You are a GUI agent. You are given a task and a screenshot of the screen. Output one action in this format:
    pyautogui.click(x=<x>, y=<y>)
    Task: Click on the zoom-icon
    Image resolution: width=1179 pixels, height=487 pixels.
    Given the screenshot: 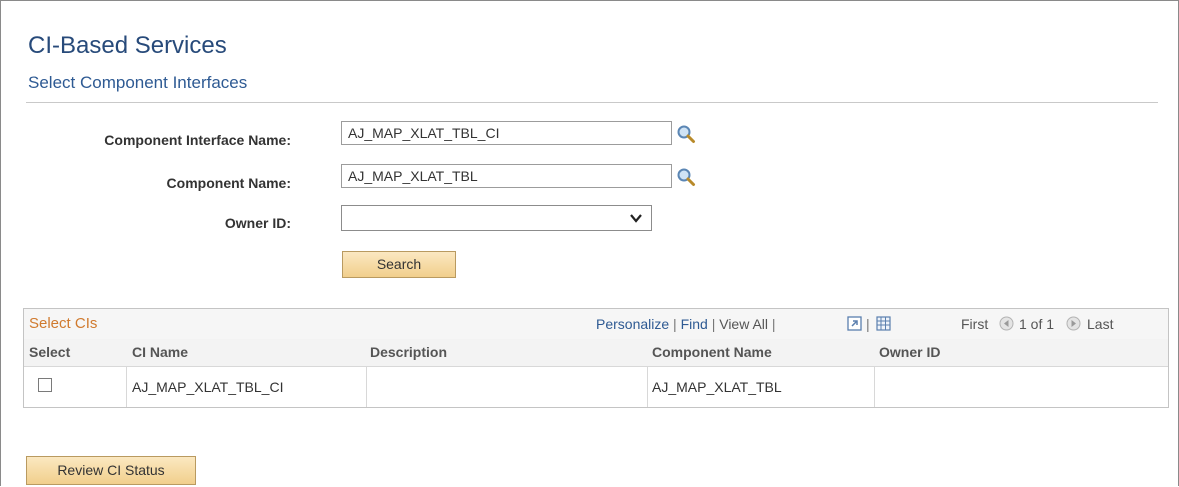 What is the action you would take?
    pyautogui.click(x=854, y=323)
    